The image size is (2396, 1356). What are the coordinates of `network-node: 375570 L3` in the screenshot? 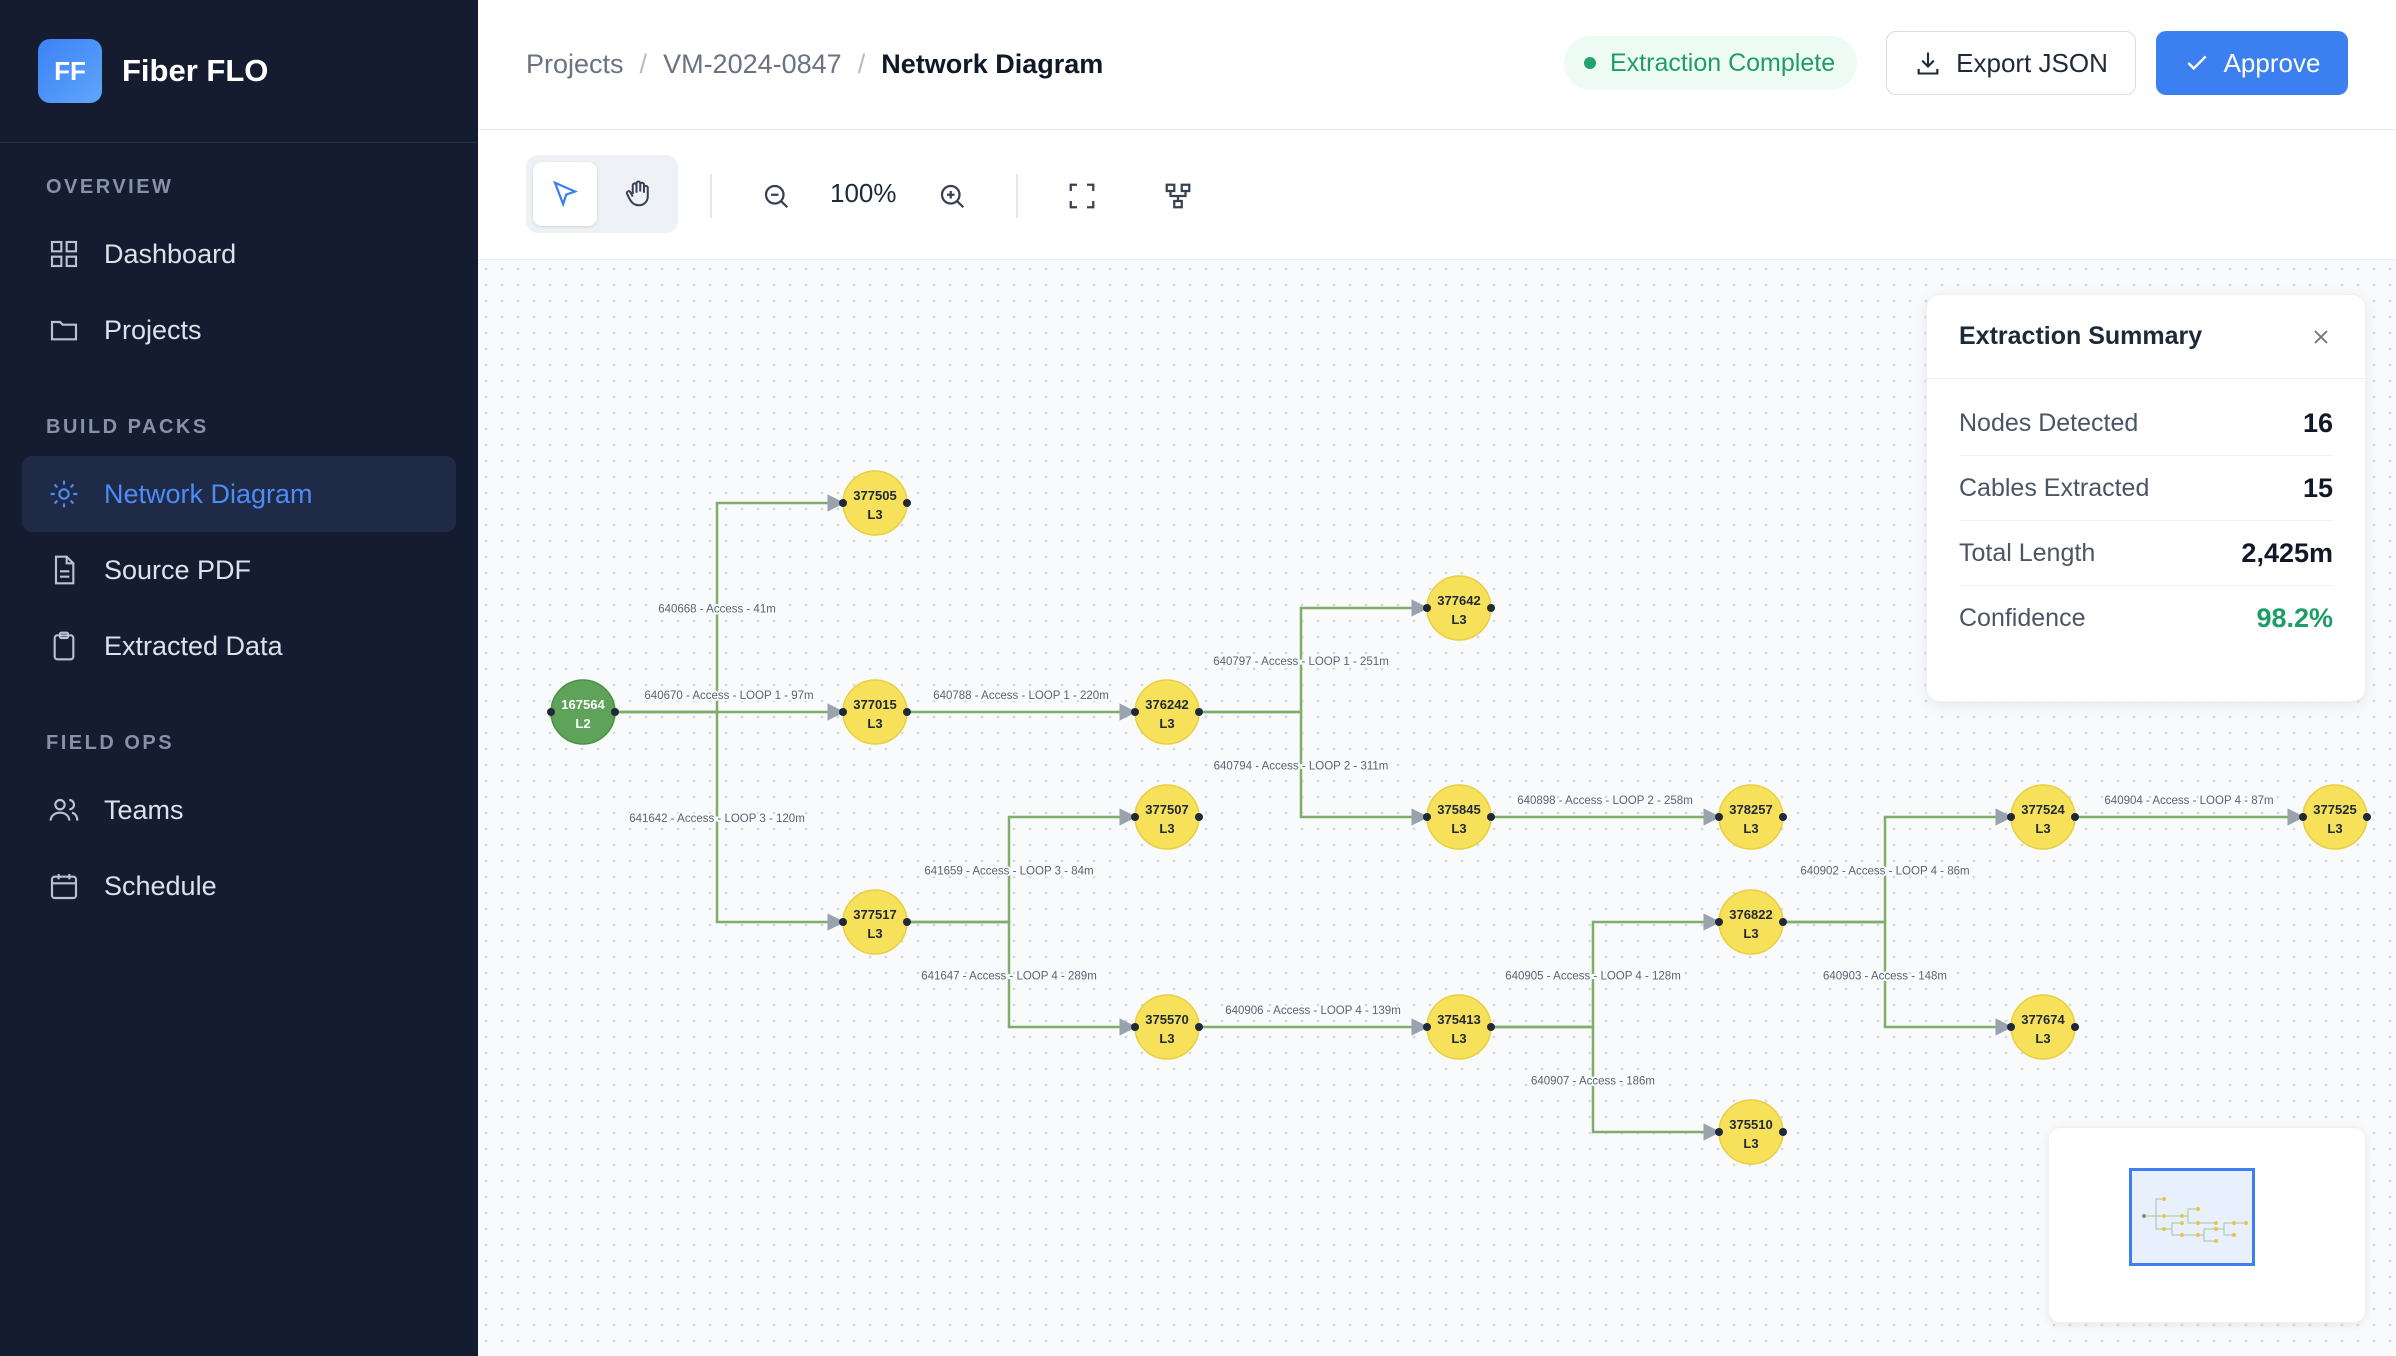 It's located at (1167, 1027).